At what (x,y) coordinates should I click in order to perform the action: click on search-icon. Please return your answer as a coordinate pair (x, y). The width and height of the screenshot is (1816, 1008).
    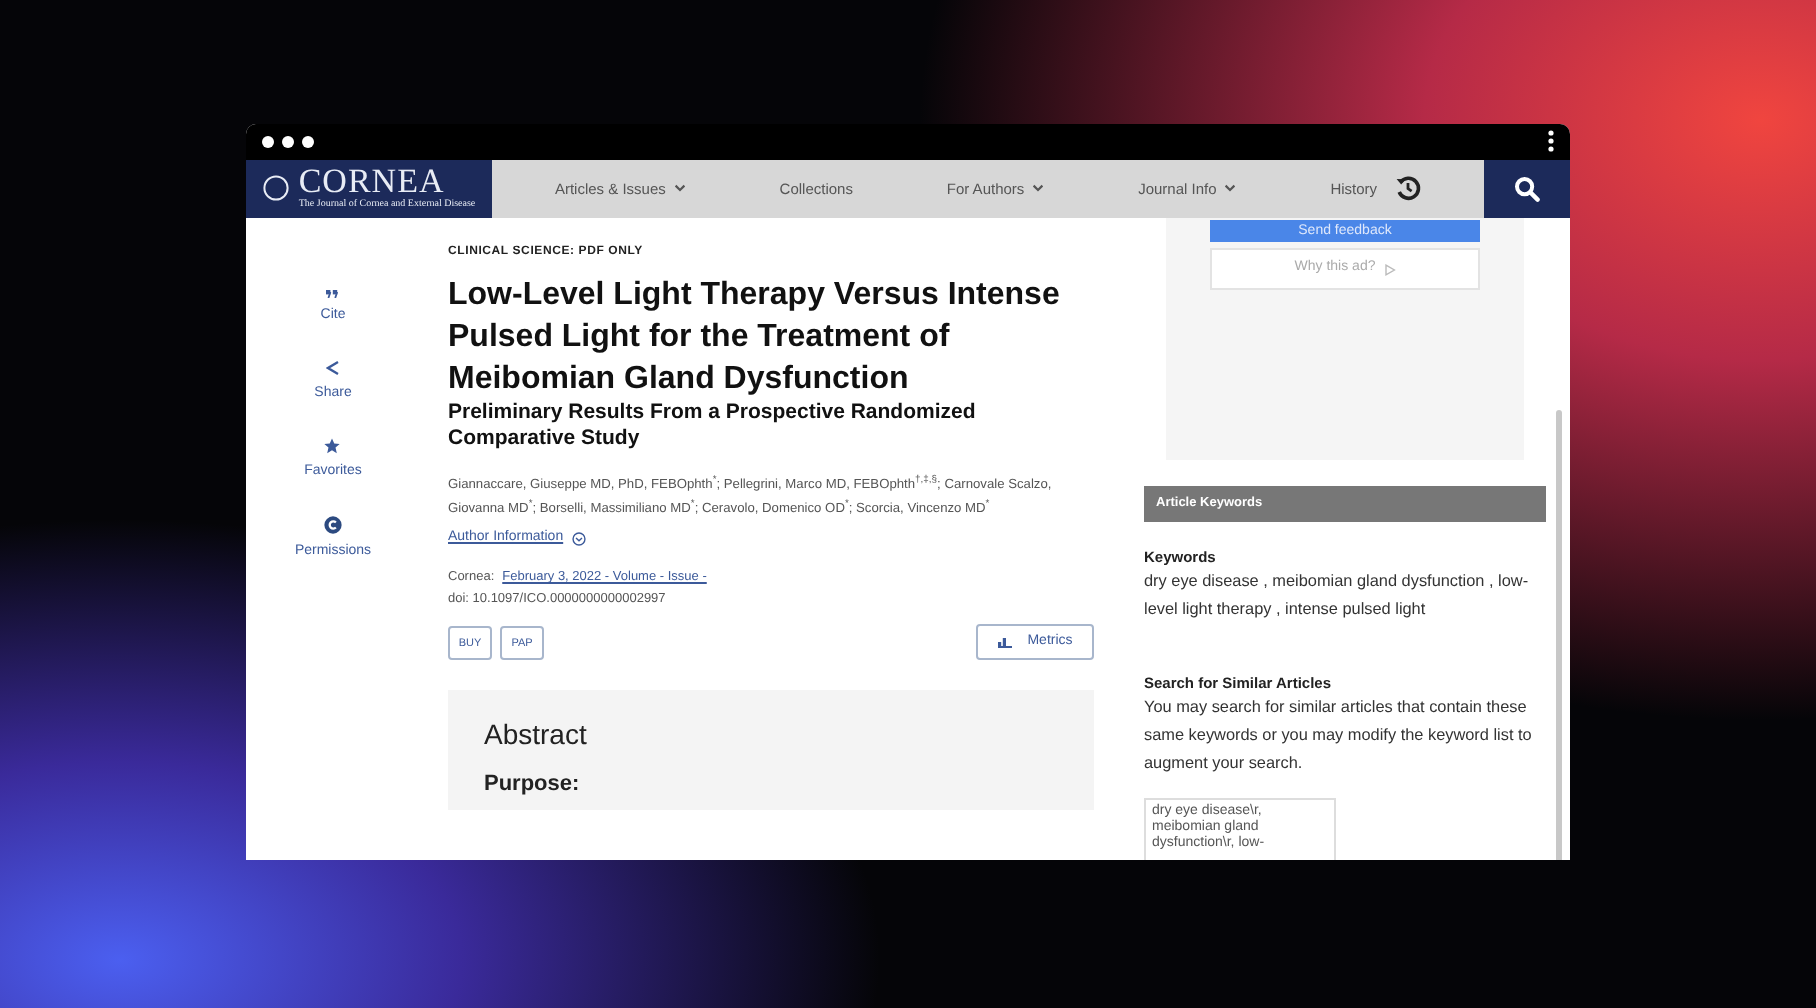
    Looking at the image, I should click on (1527, 188).